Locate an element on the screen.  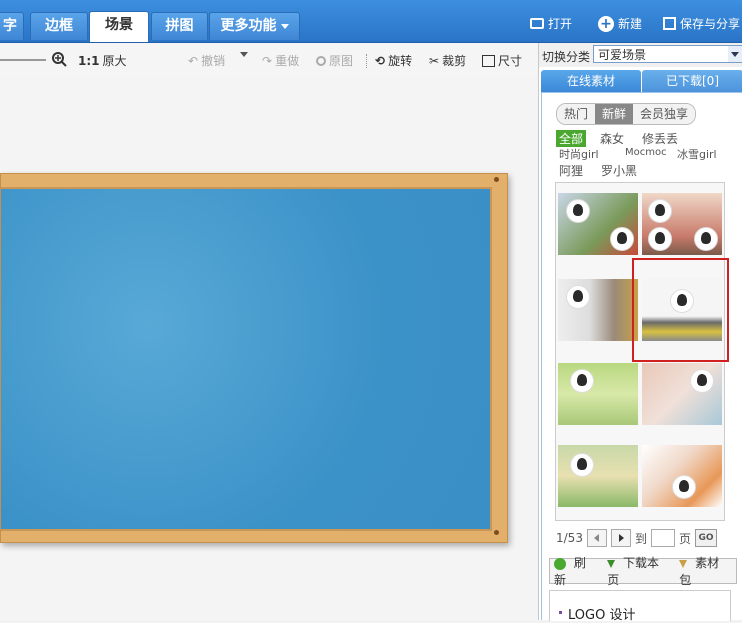
redo-label: 重做 is located at coordinates (287, 61).